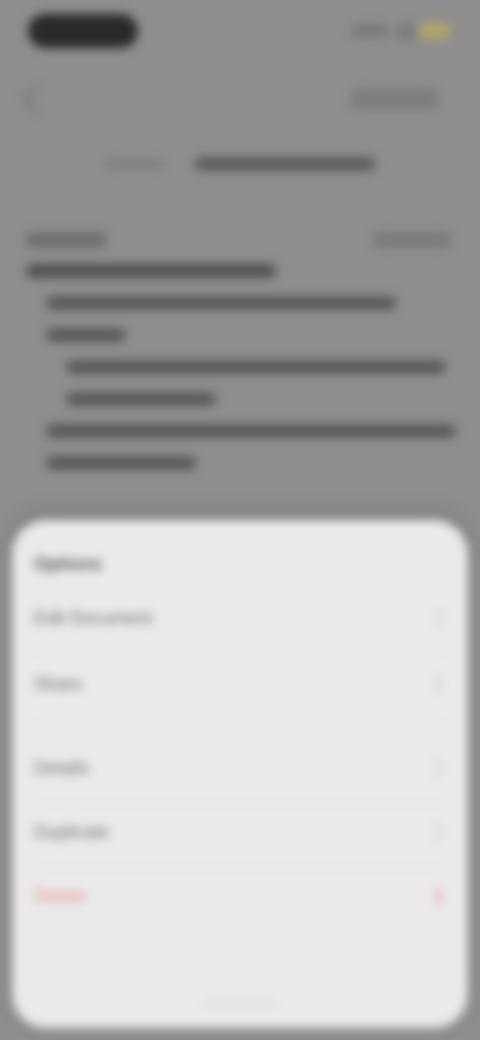  I want to click on menu-item-label: Delete, so click(60, 896).